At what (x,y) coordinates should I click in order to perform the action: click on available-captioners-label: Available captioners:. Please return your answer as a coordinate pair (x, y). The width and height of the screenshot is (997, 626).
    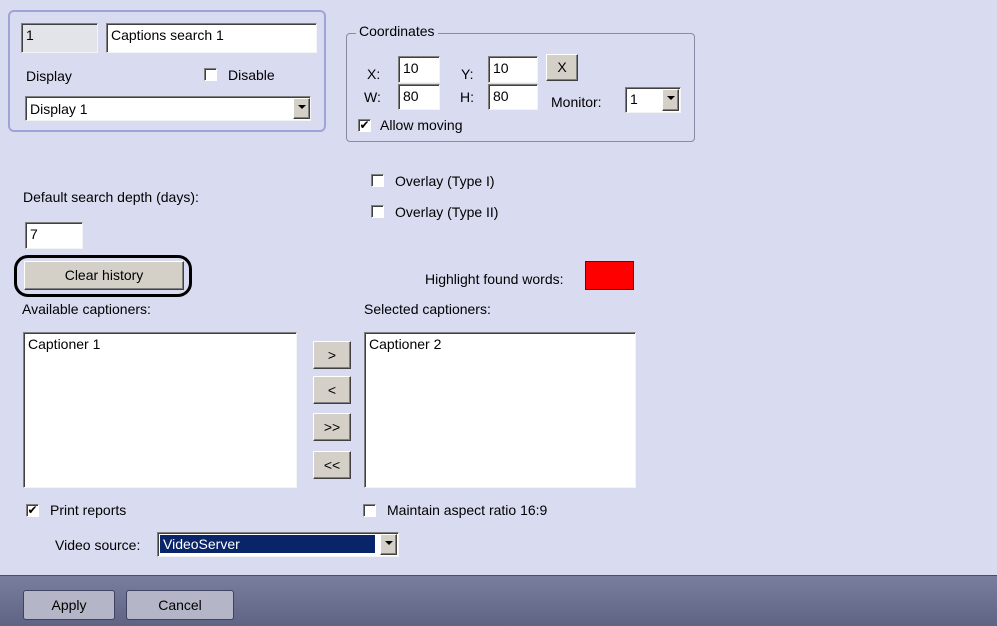
    Looking at the image, I should click on (86, 309).